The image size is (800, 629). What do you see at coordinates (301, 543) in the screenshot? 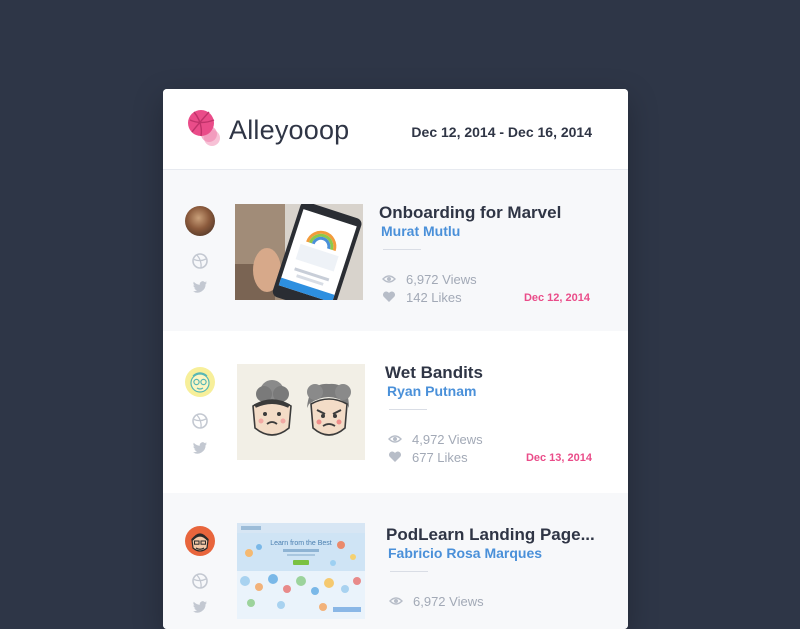
I see `thumbnail-heading: Learn from the Best` at bounding box center [301, 543].